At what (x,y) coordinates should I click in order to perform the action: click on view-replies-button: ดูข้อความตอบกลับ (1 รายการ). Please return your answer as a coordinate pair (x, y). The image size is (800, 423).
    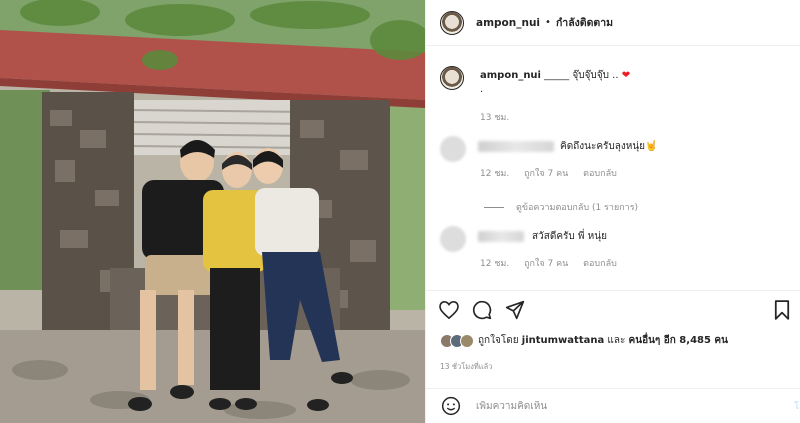
    Looking at the image, I should click on (561, 207).